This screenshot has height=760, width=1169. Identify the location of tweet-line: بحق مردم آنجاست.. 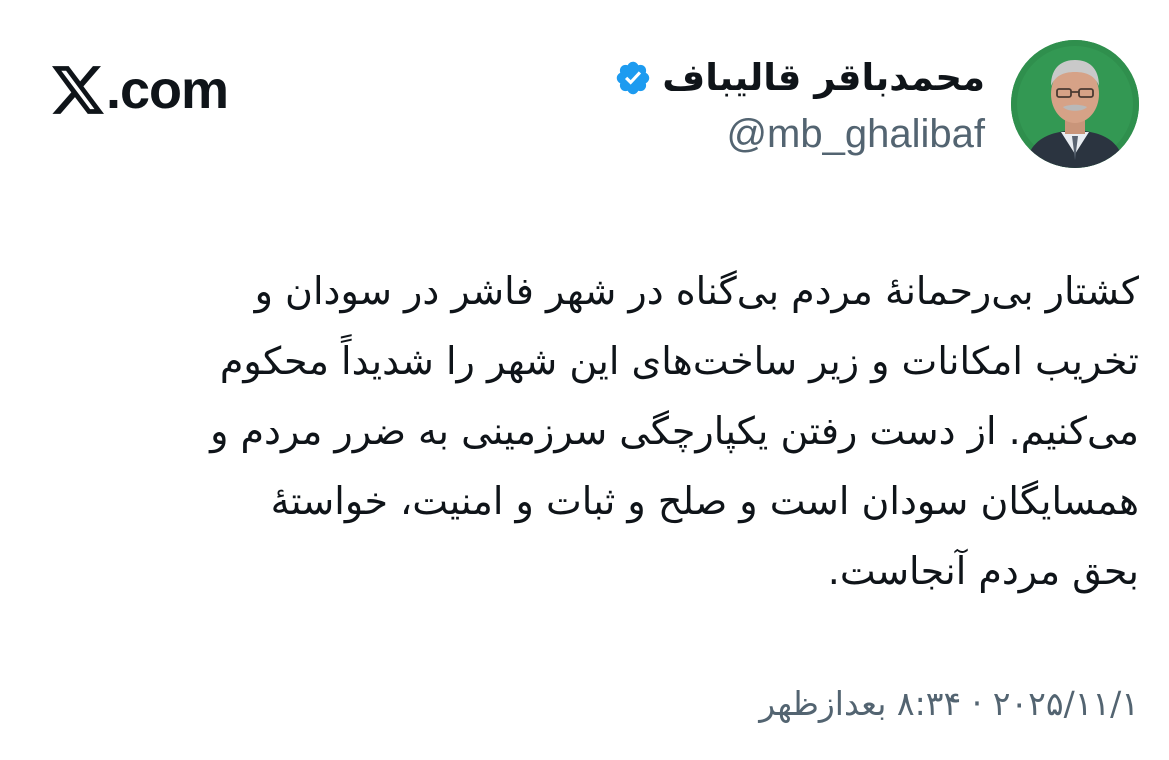
(983, 571).